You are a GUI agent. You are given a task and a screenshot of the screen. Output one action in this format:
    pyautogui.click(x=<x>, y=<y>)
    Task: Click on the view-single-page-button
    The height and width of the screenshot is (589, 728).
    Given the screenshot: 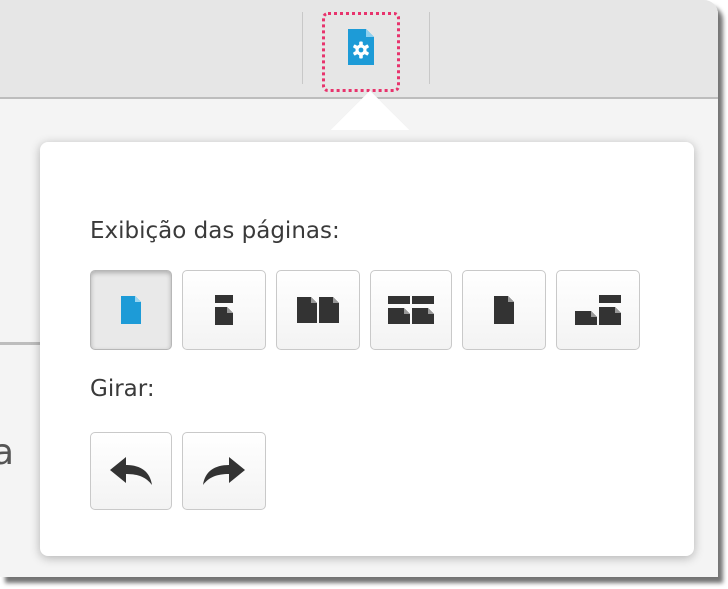 What is the action you would take?
    pyautogui.click(x=131, y=310)
    